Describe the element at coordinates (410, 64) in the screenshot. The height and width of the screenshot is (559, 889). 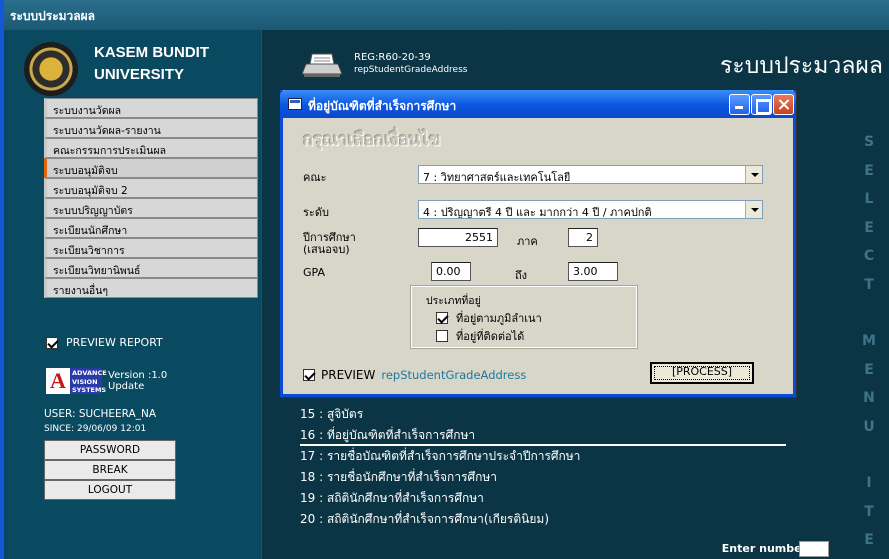
I see `report-code: REG:R60-20-39 repStudentGradeAddress` at that location.